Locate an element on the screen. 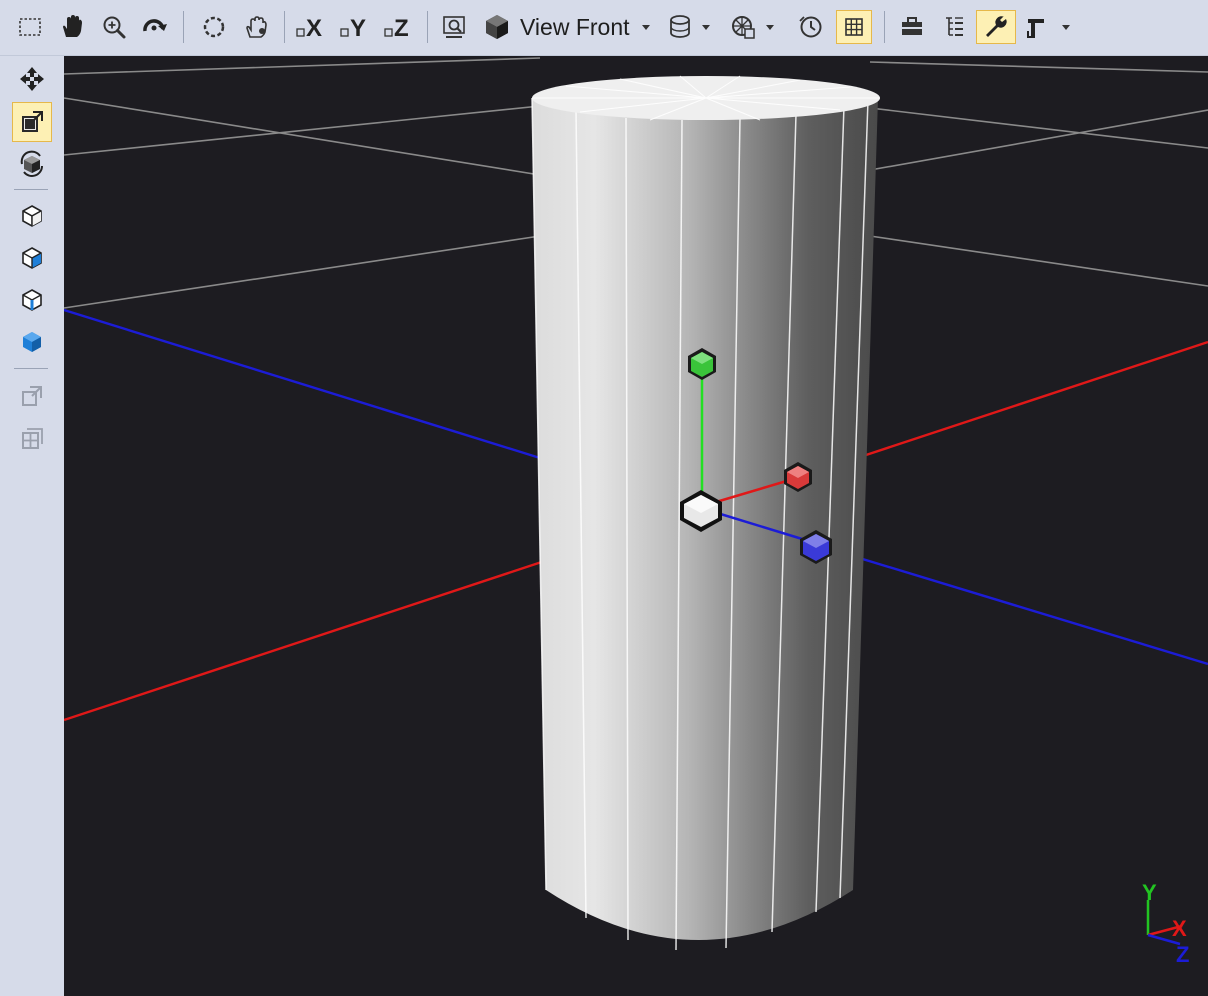  select-rect-icon is located at coordinates (30, 27).